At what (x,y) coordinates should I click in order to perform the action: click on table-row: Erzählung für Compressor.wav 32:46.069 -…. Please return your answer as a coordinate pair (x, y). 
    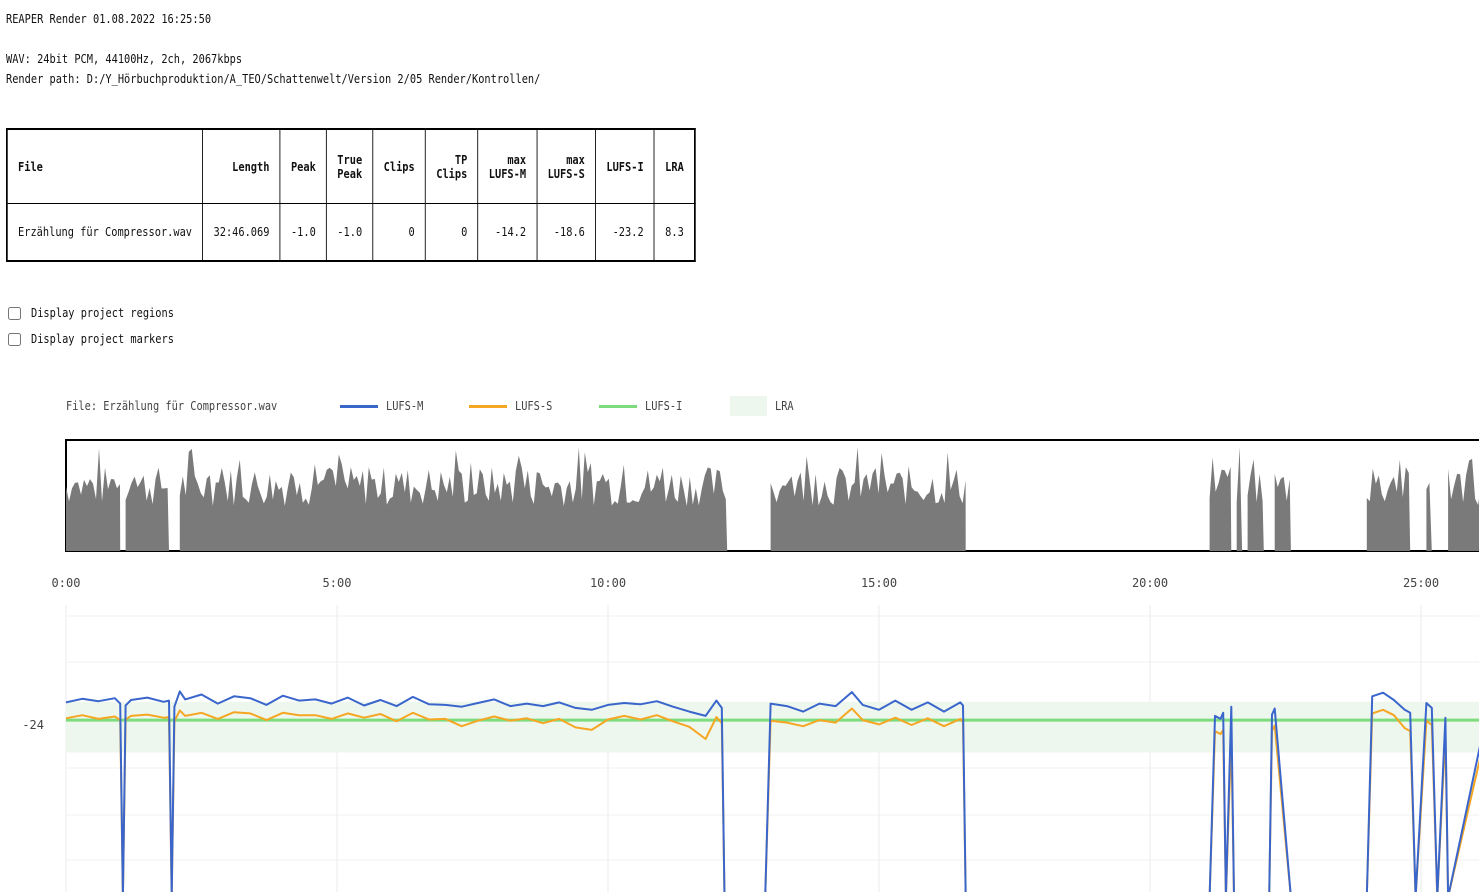
    Looking at the image, I should click on (351, 232).